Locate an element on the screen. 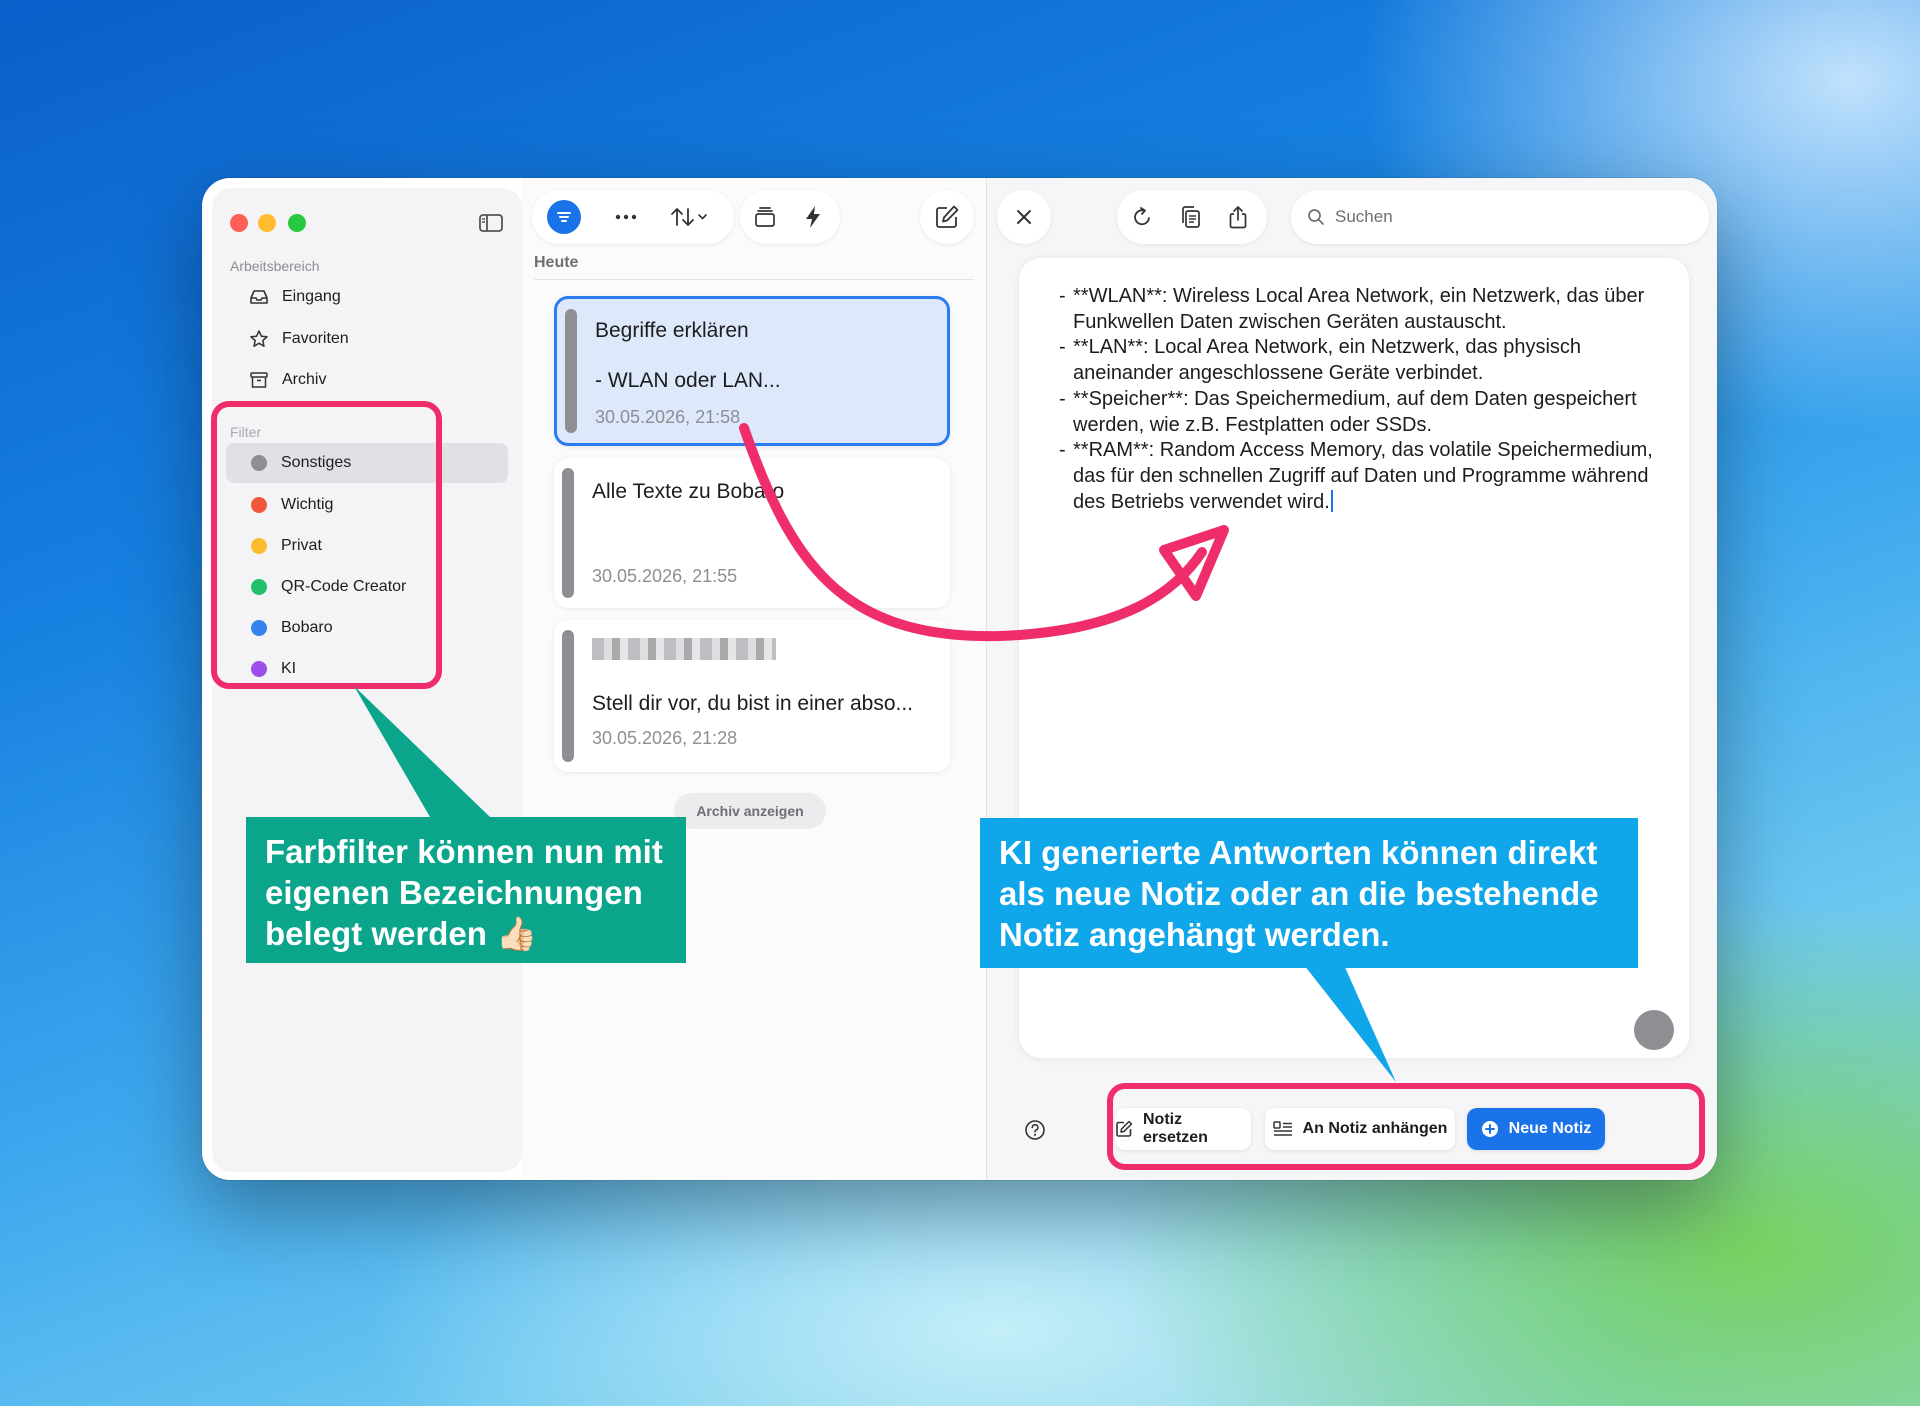  sort-icon is located at coordinates (689, 217).